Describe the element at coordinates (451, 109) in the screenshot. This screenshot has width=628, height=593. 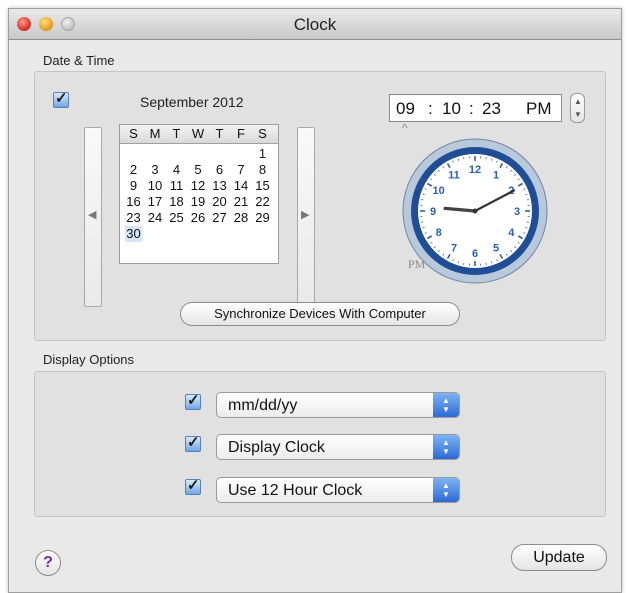
I see `time-minutes: 10` at that location.